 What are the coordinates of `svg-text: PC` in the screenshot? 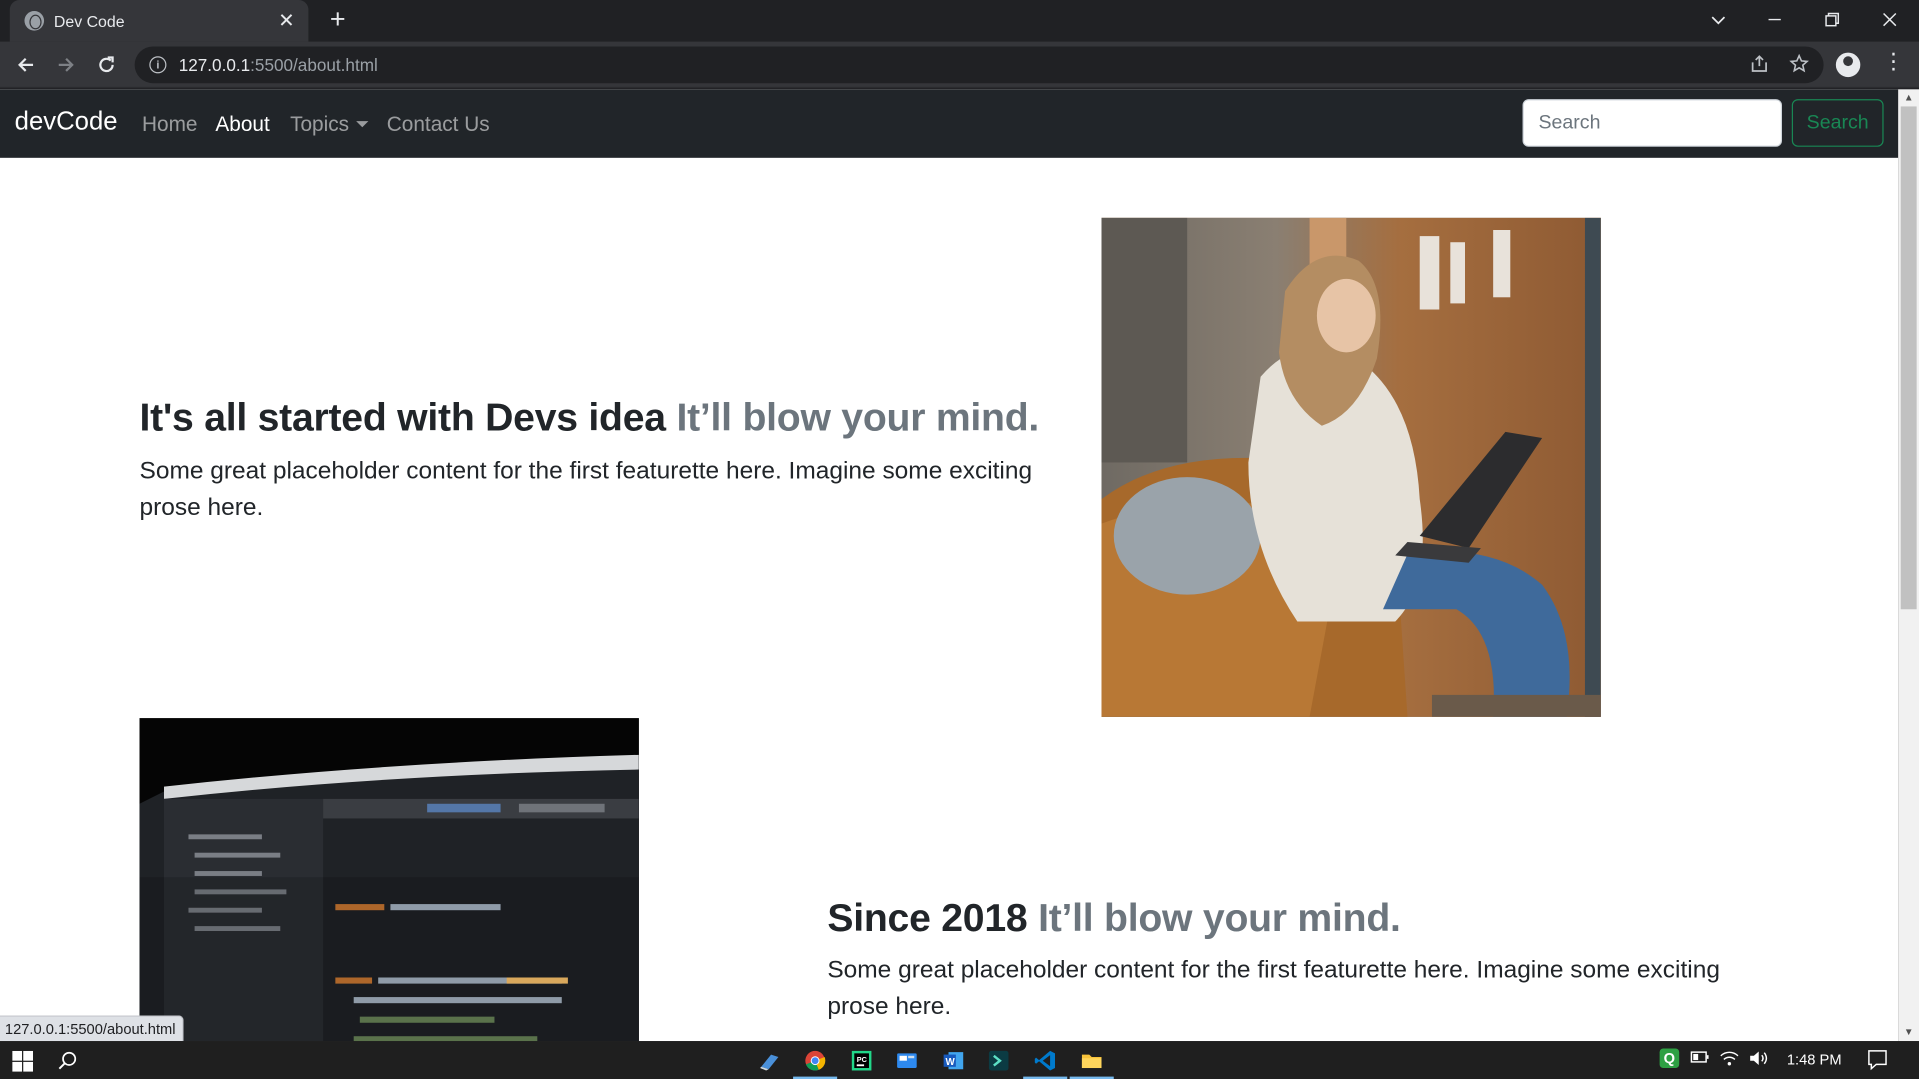 It's located at (862, 1059).